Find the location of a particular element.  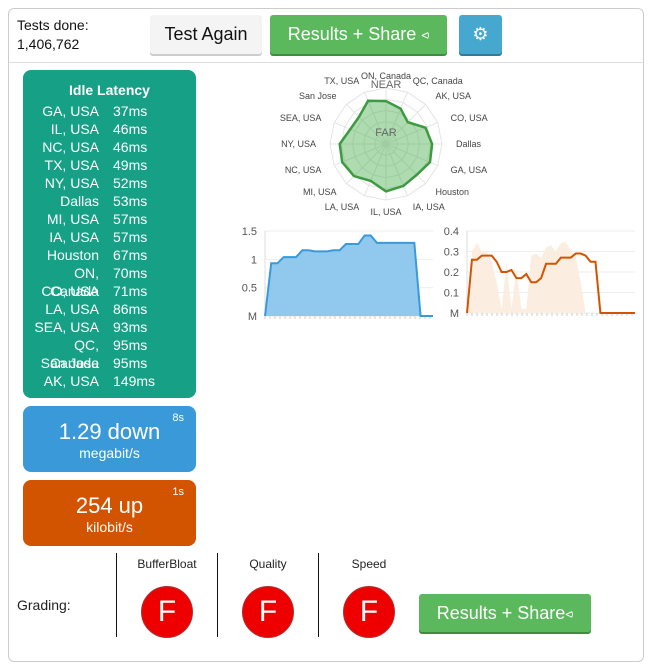

near-label: NEAR is located at coordinates (386, 85).